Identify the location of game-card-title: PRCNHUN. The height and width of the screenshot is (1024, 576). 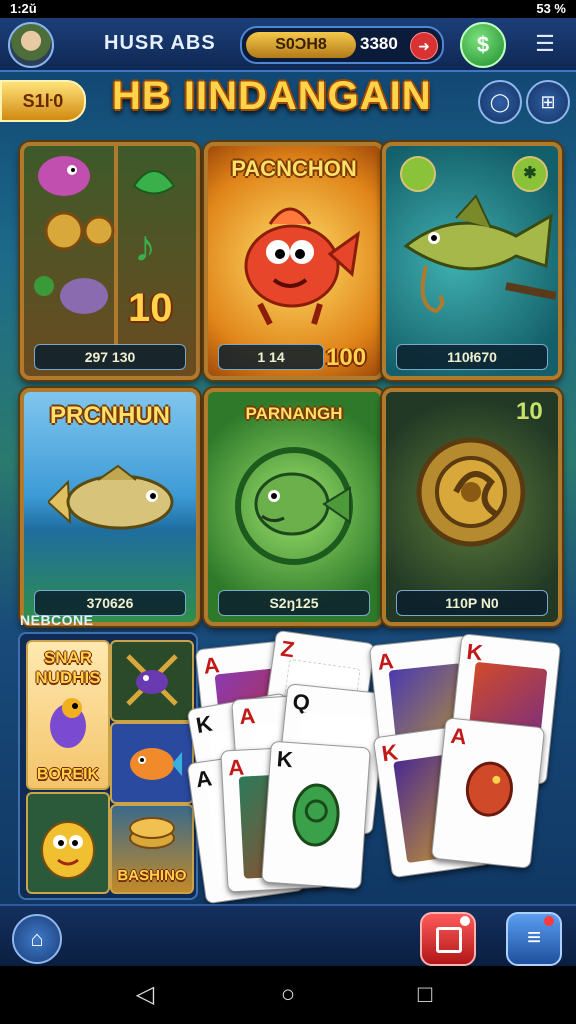
(110, 415).